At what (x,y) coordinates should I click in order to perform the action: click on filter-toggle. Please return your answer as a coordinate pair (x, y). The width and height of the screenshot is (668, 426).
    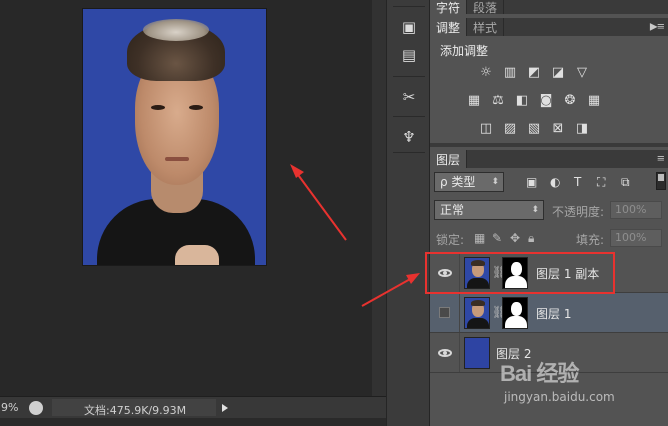
    Looking at the image, I should click on (661, 181).